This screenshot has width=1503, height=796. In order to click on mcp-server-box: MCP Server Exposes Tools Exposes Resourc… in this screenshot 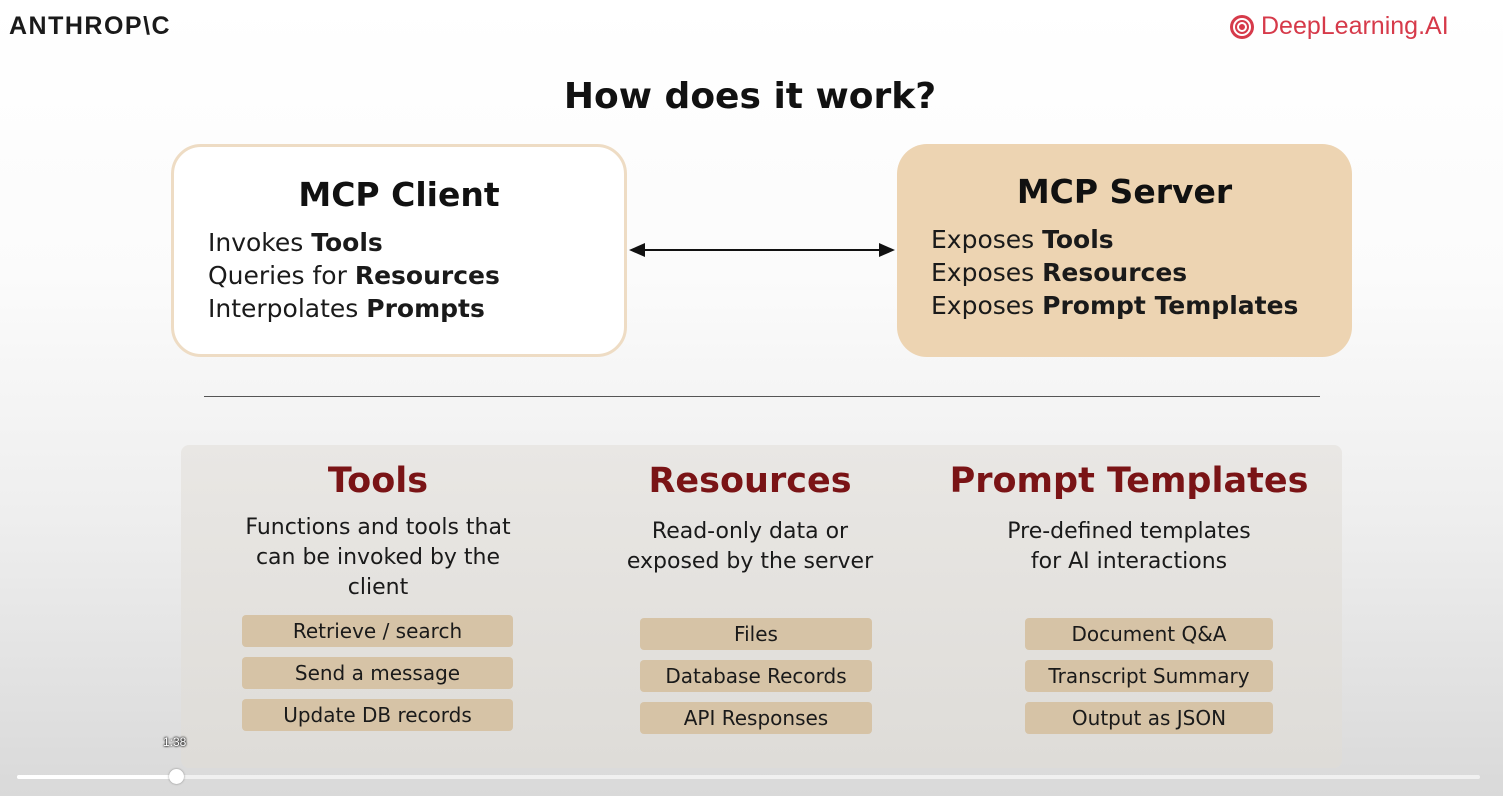, I will do `click(1124, 250)`.